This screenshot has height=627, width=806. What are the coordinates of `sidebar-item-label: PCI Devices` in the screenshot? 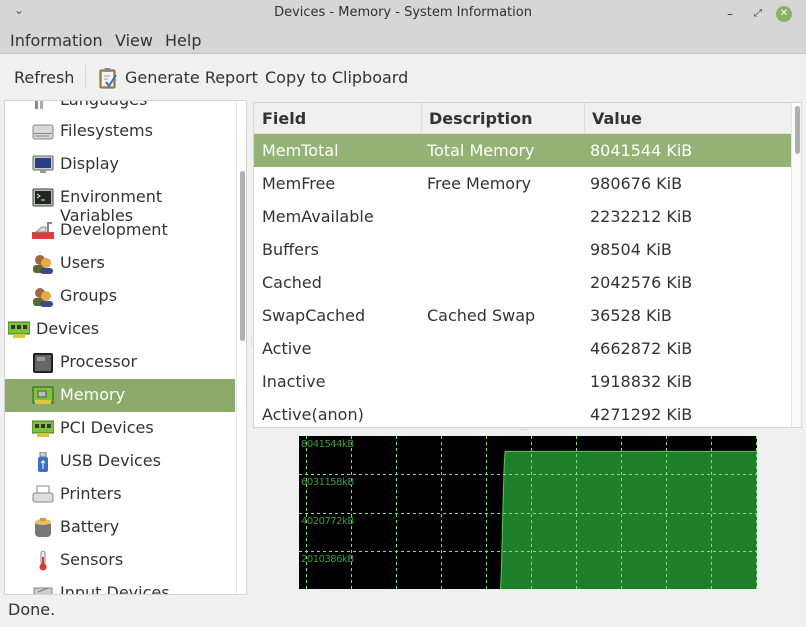 It's located at (107, 427).